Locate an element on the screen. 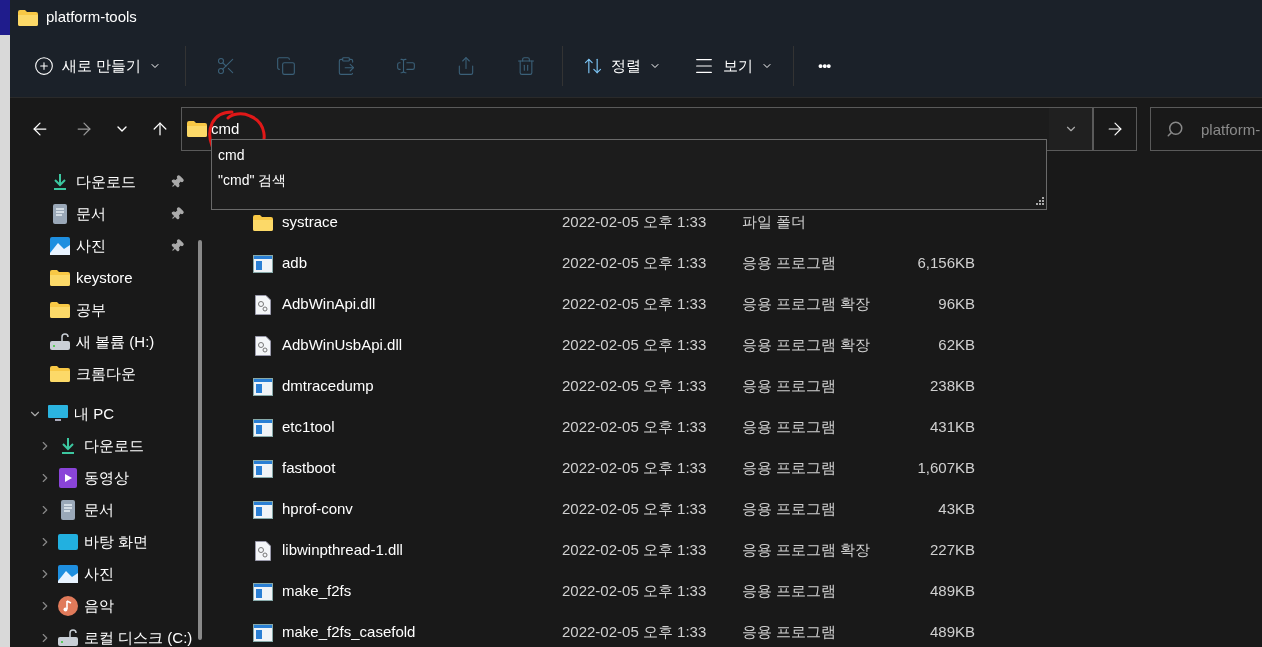  trash-icon is located at coordinates (526, 66).